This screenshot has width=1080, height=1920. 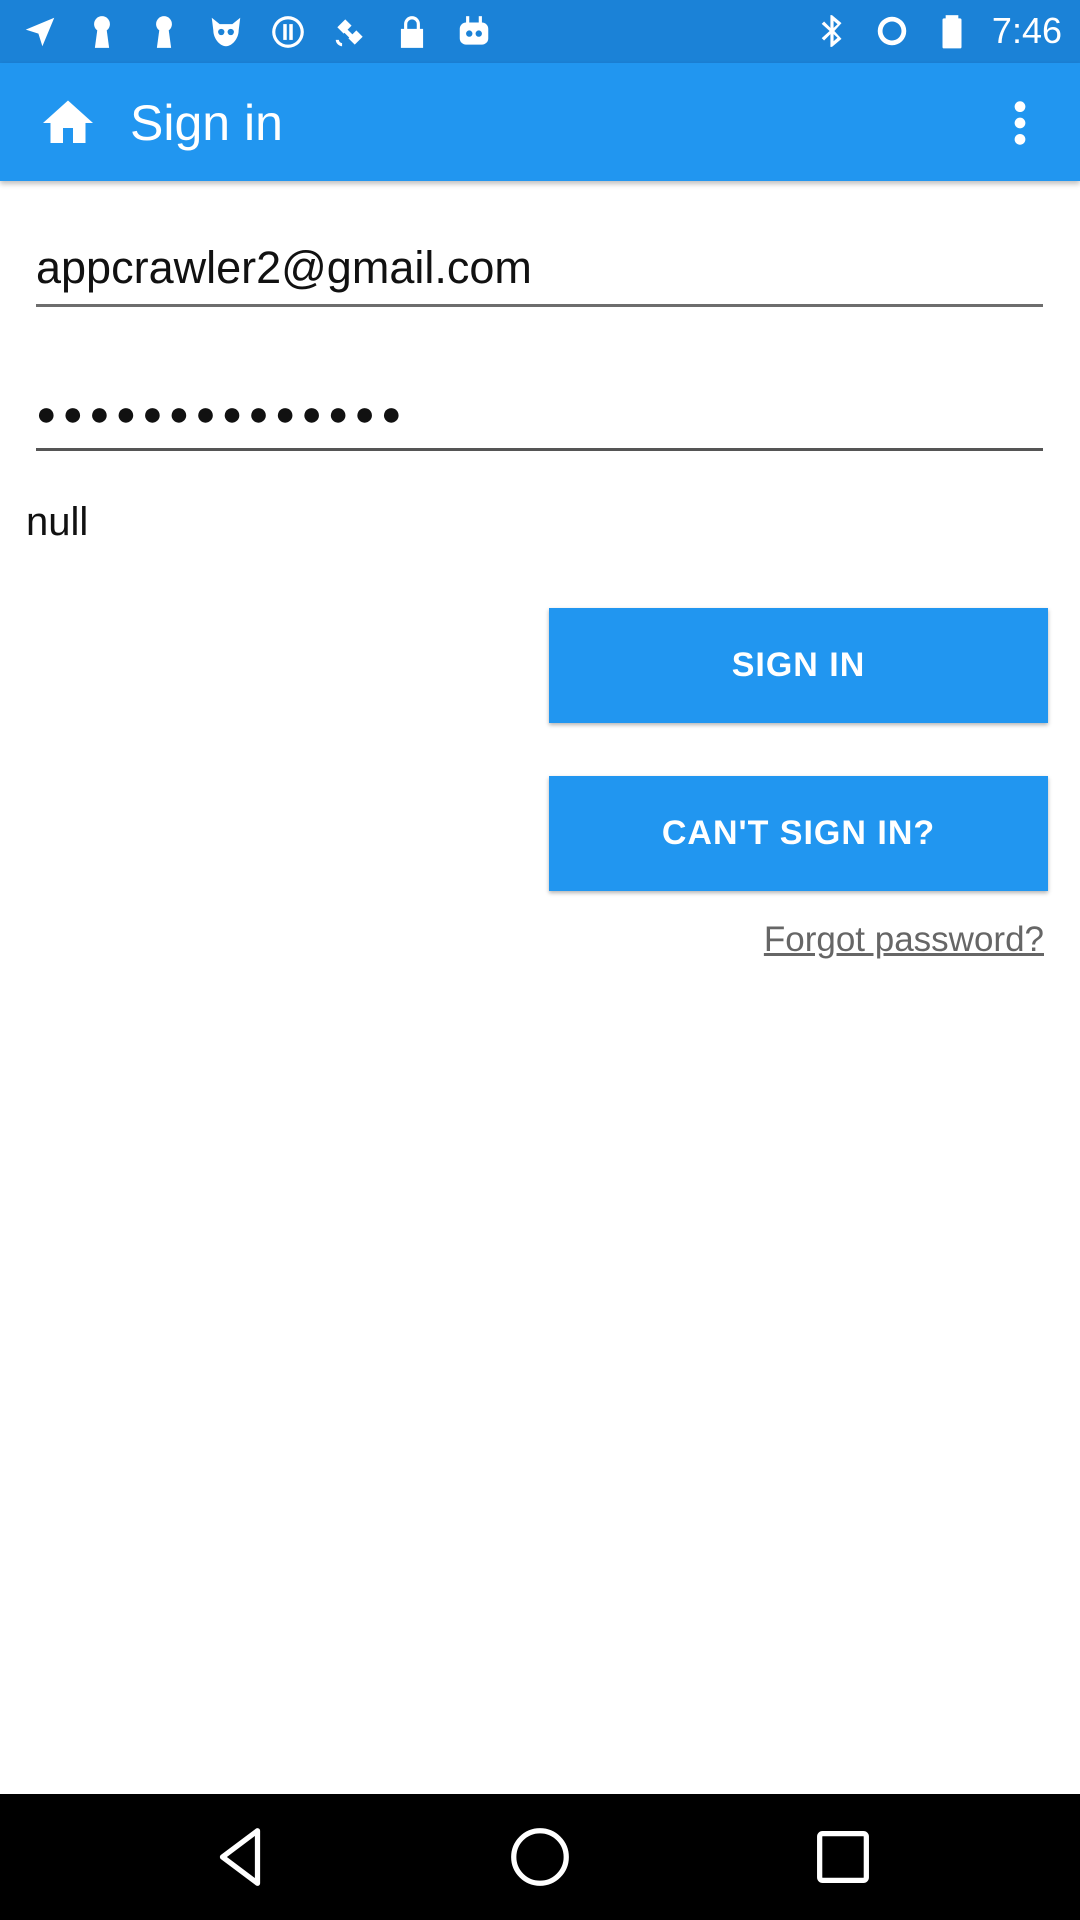 I want to click on email-field, so click(x=539, y=269).